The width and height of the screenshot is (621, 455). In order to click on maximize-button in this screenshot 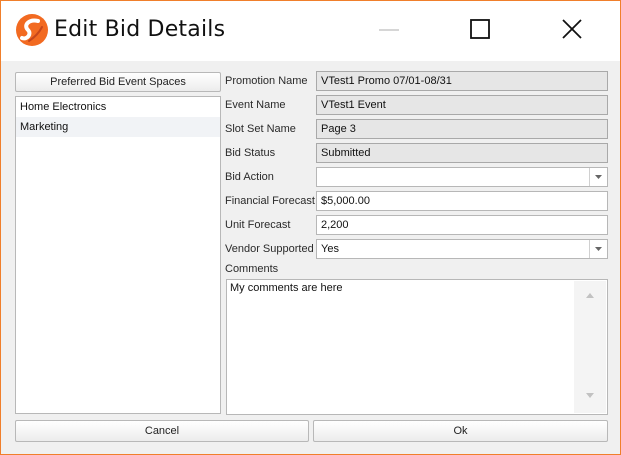, I will do `click(480, 30)`.